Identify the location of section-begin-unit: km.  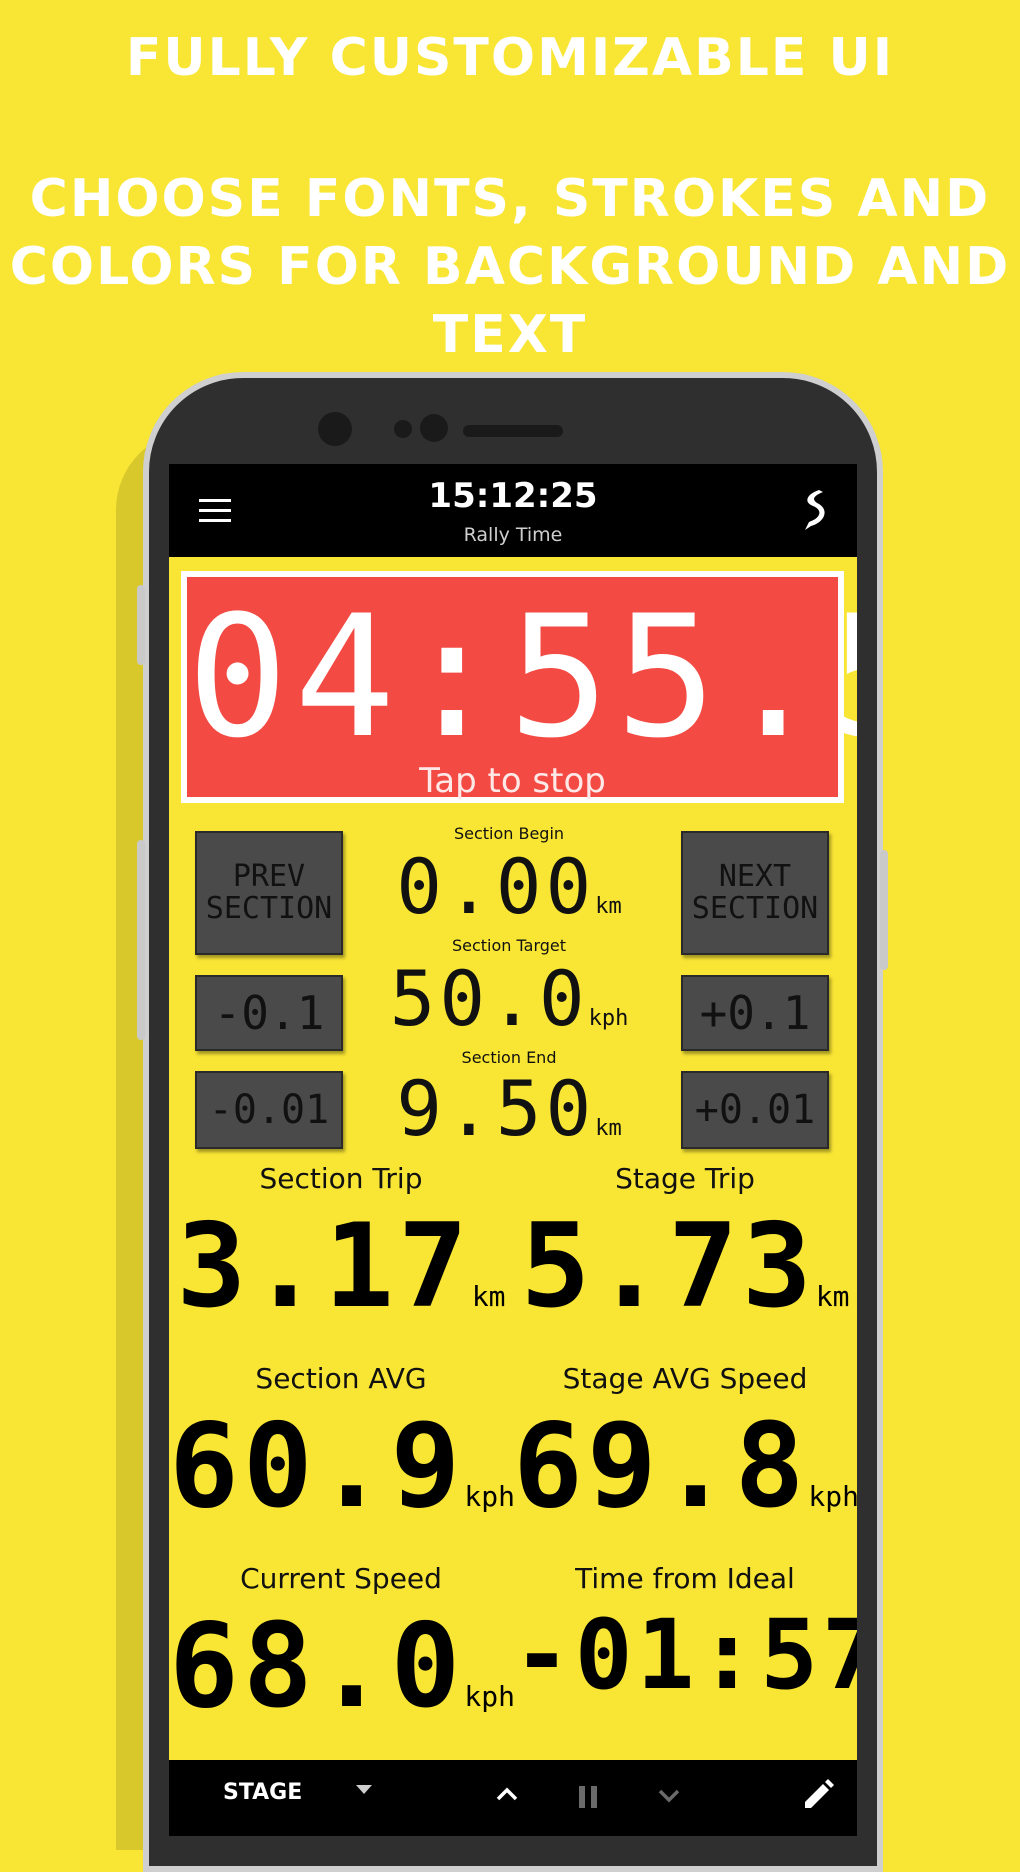
(608, 906).